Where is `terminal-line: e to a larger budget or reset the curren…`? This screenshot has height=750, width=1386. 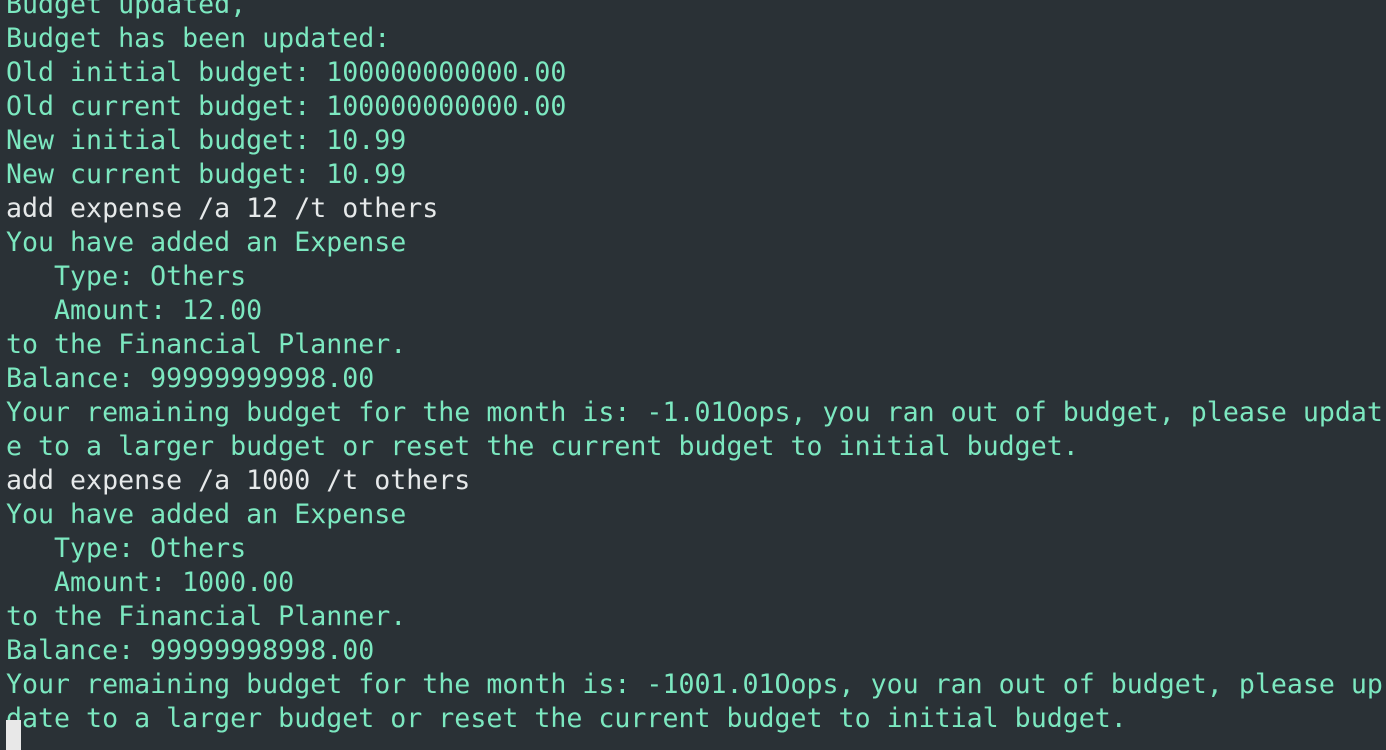
terminal-line: e to a larger budget or reset the curren… is located at coordinates (542, 446).